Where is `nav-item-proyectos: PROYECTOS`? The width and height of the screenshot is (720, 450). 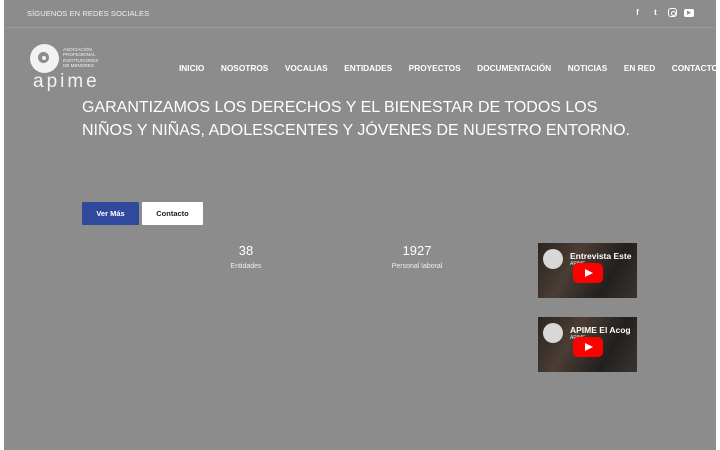
nav-item-proyectos: PROYECTOS is located at coordinates (435, 68).